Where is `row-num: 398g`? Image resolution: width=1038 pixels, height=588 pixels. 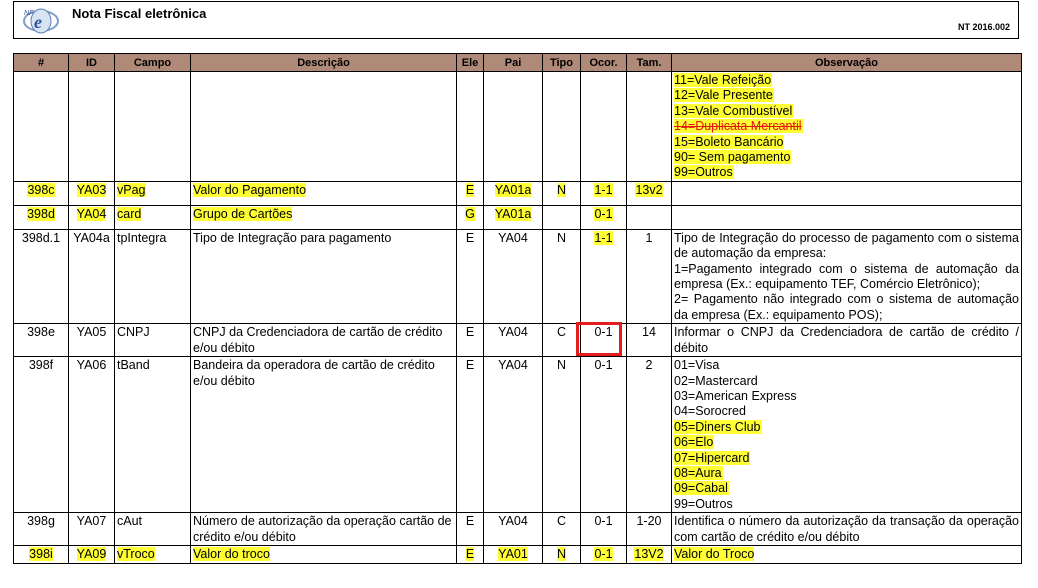 row-num: 398g is located at coordinates (41, 529).